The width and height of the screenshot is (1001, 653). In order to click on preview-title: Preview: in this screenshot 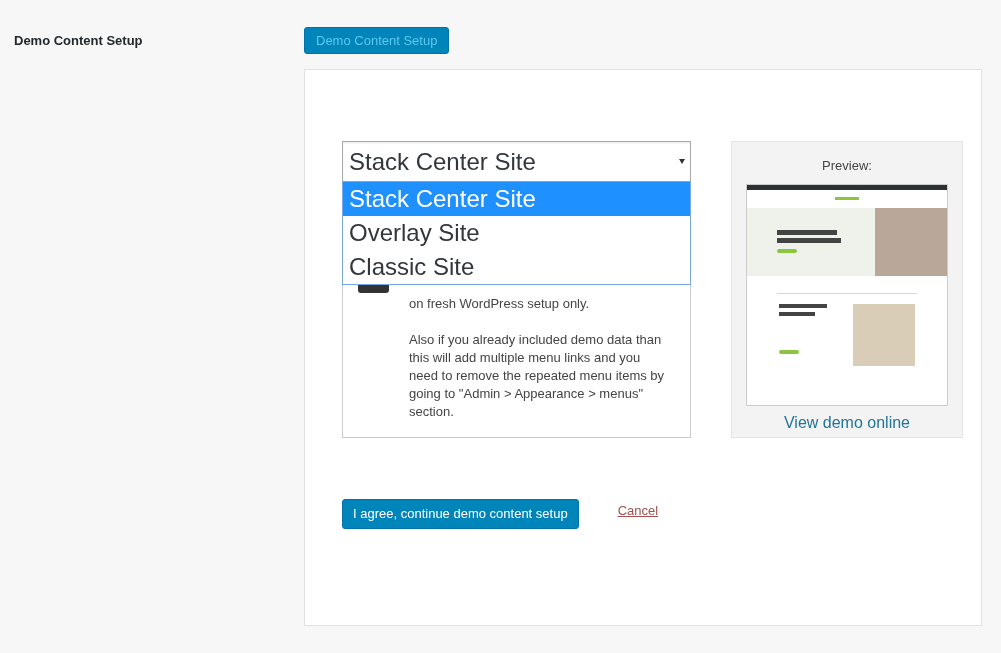, I will do `click(847, 166)`.